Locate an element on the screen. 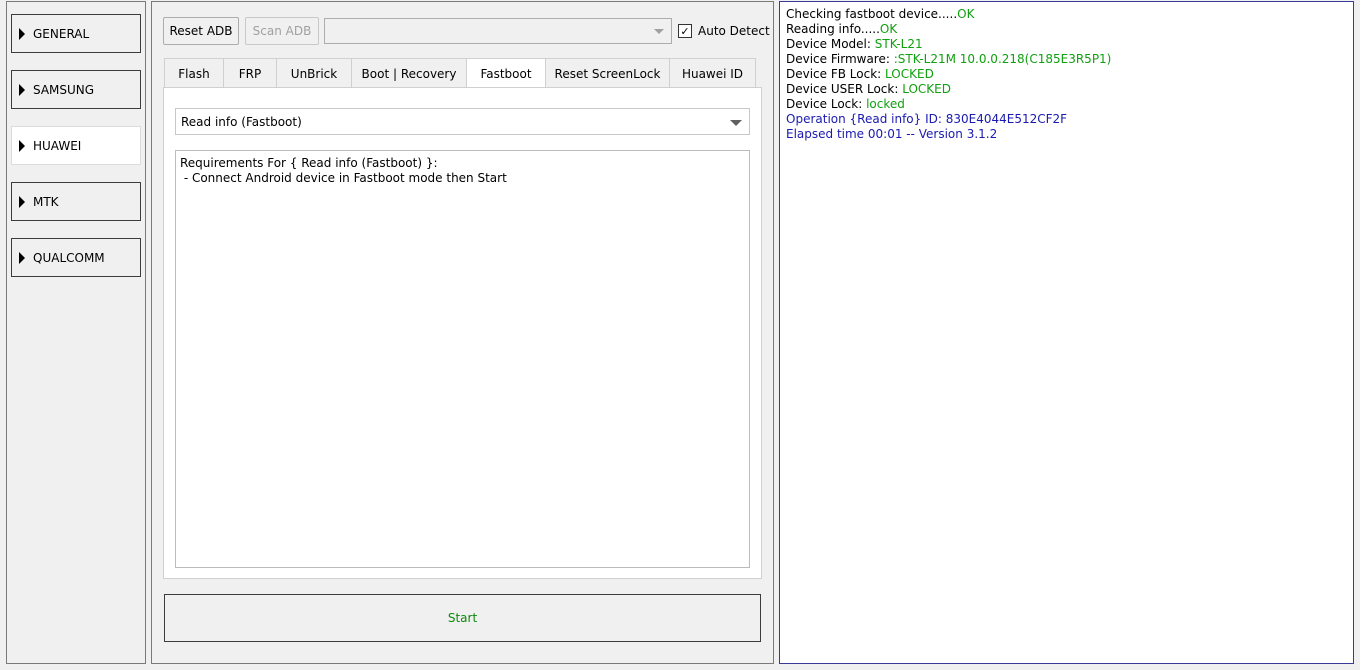 The height and width of the screenshot is (670, 1360). log-line: Device Lock: locked is located at coordinates (1066, 104).